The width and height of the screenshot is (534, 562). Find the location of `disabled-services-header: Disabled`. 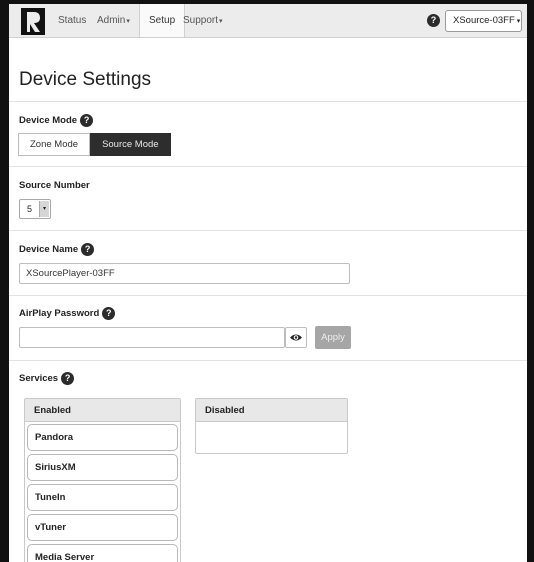

disabled-services-header: Disabled is located at coordinates (271, 410).